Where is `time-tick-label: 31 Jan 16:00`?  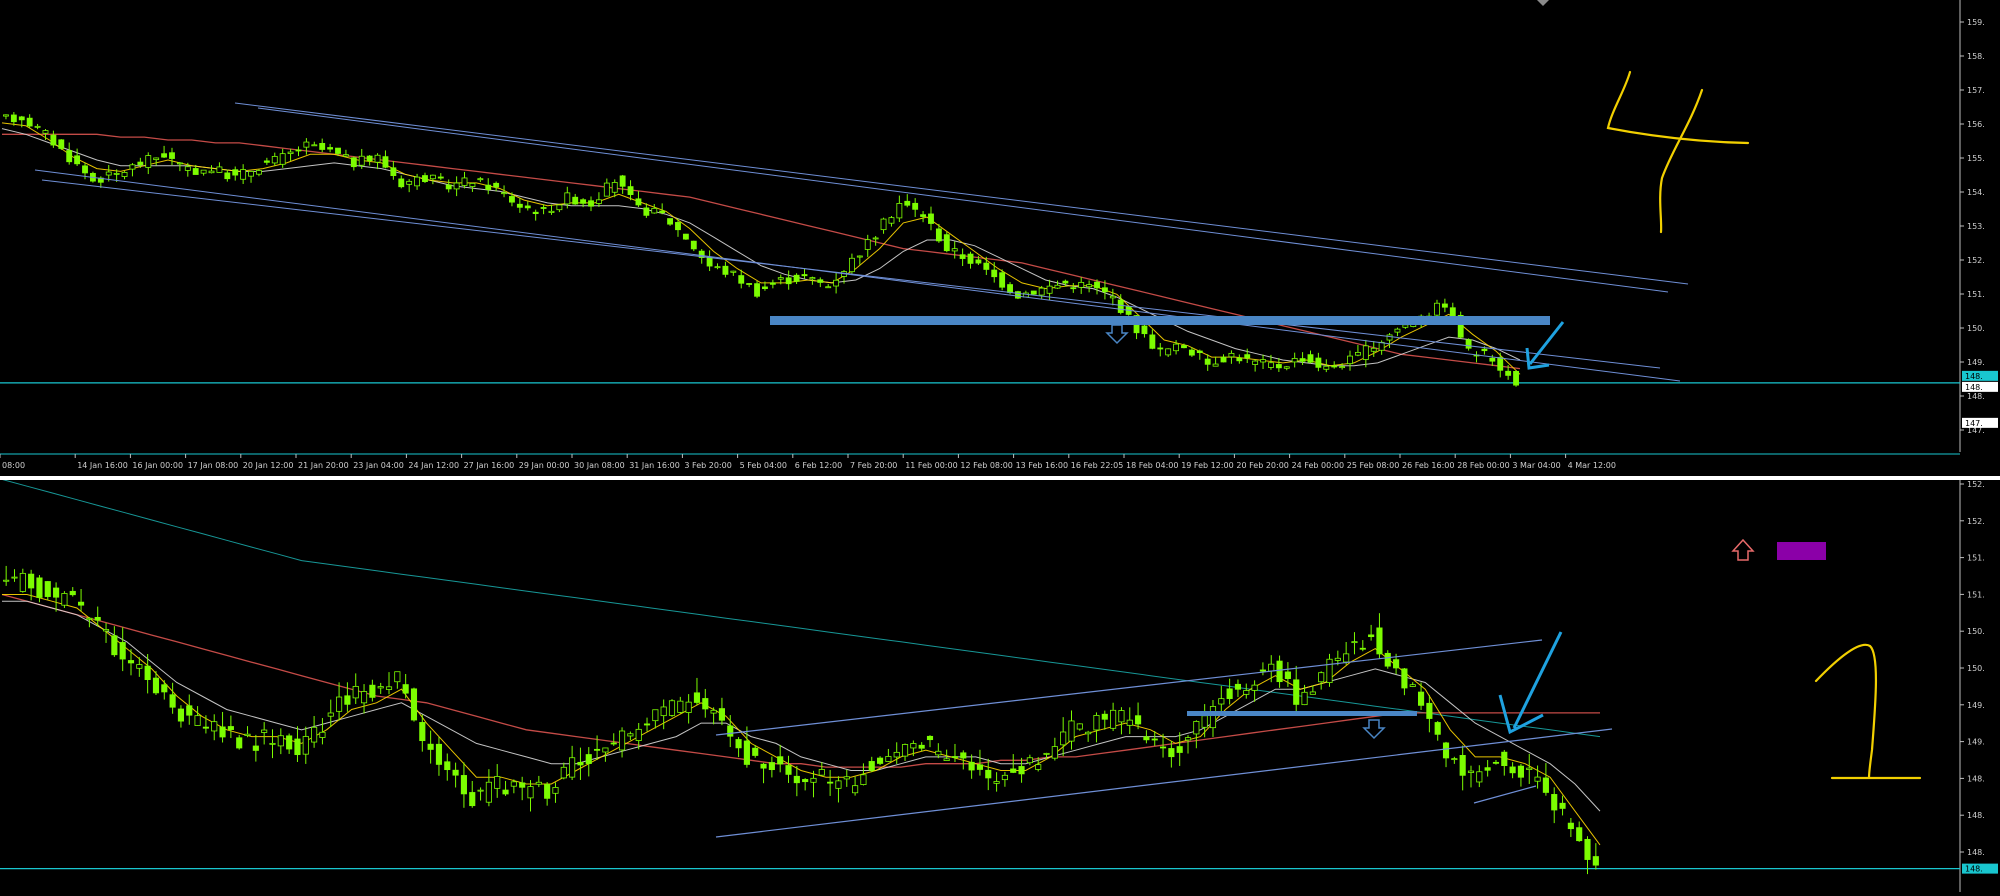 time-tick-label: 31 Jan 16:00 is located at coordinates (654, 465).